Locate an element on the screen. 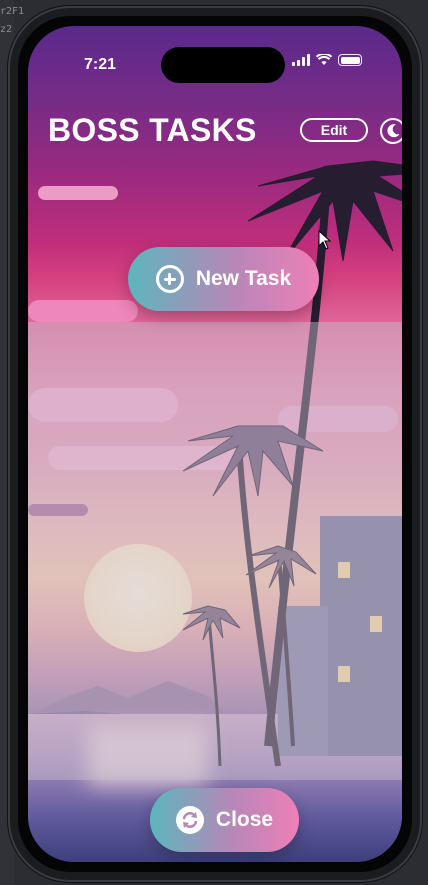  editor-line: r2F1 is located at coordinates (12, 11).